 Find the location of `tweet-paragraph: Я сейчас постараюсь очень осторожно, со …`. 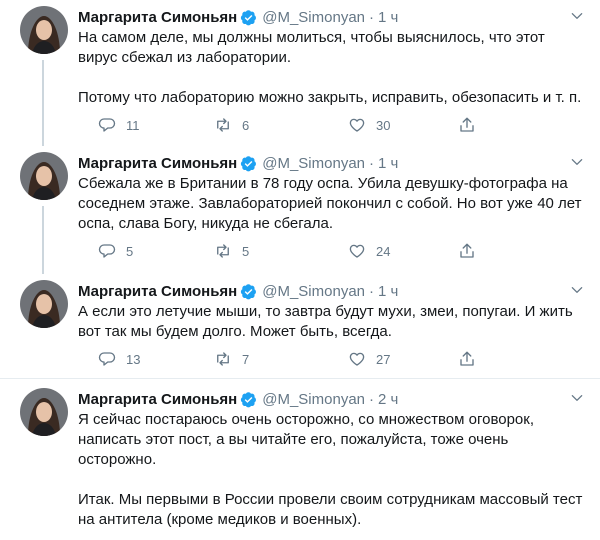

tweet-paragraph: Я сейчас постараюсь очень осторожно, со … is located at coordinates (306, 439).